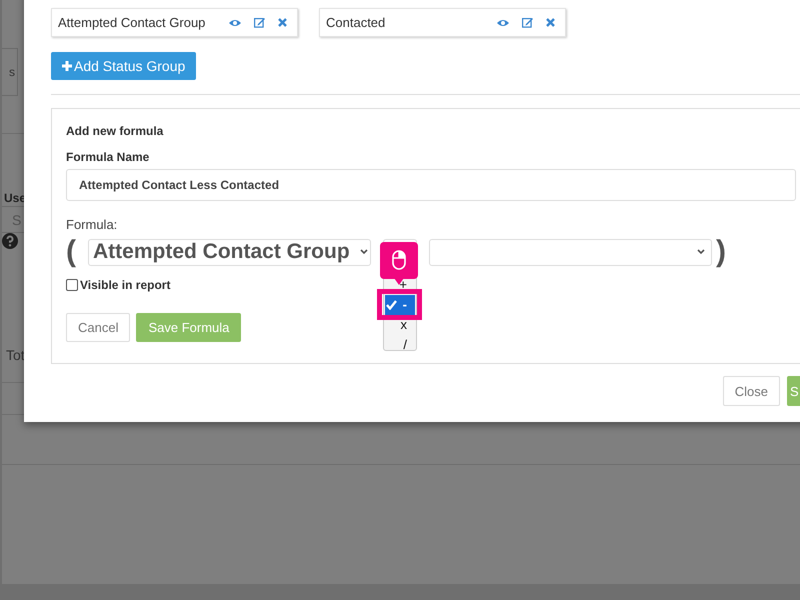 The image size is (800, 600). Describe the element at coordinates (123, 66) in the screenshot. I see `add-status-group-button: Add Status Group` at that location.